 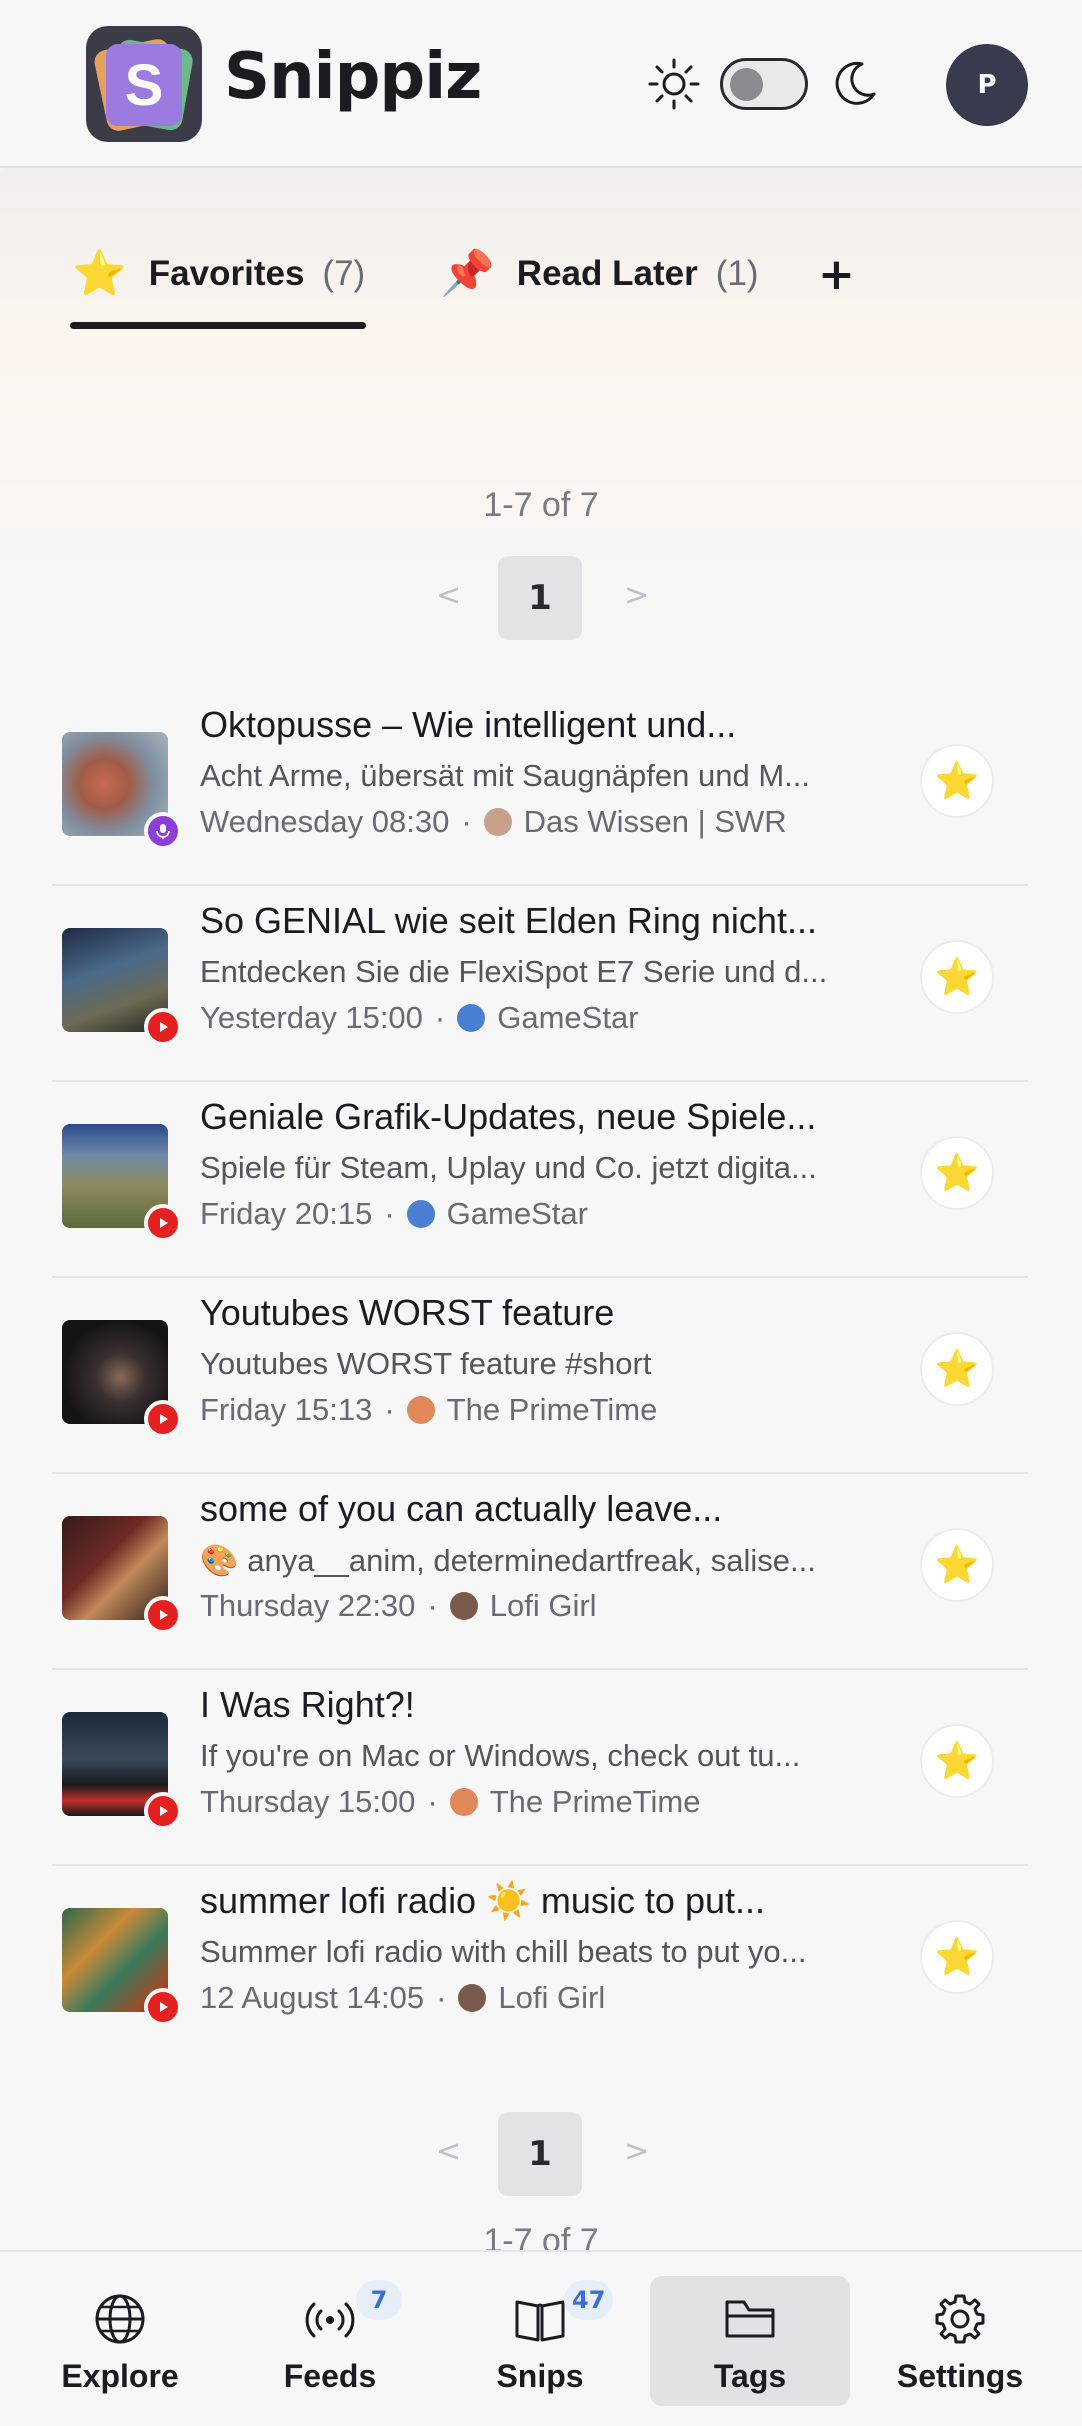 I want to click on app-logo: S, so click(x=144, y=84).